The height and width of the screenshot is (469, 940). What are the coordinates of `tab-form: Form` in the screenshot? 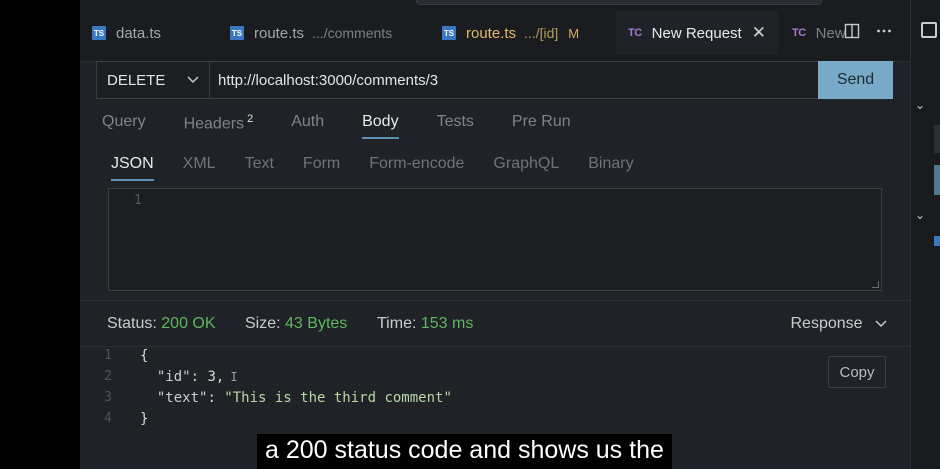 It's located at (321, 168).